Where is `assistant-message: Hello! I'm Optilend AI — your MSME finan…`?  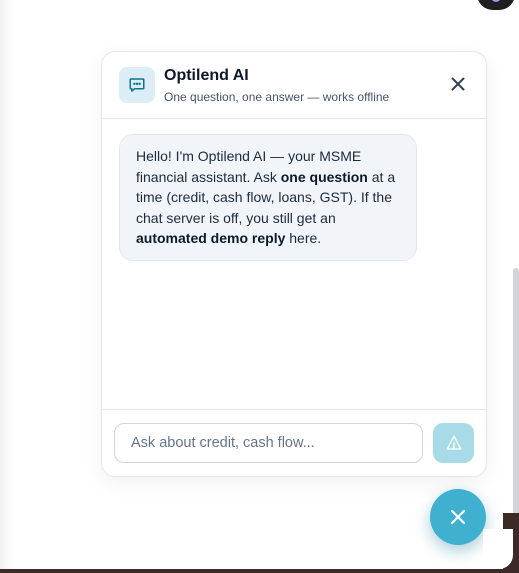 assistant-message: Hello! I'm Optilend AI — your MSME finan… is located at coordinates (268, 197).